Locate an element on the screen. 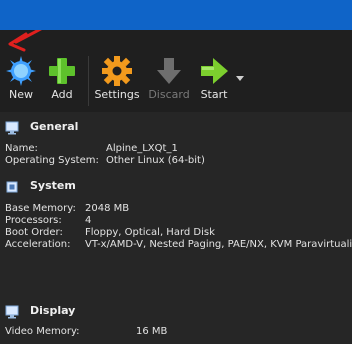 This screenshot has width=352, height=344. new-sun-icon is located at coordinates (21, 71).